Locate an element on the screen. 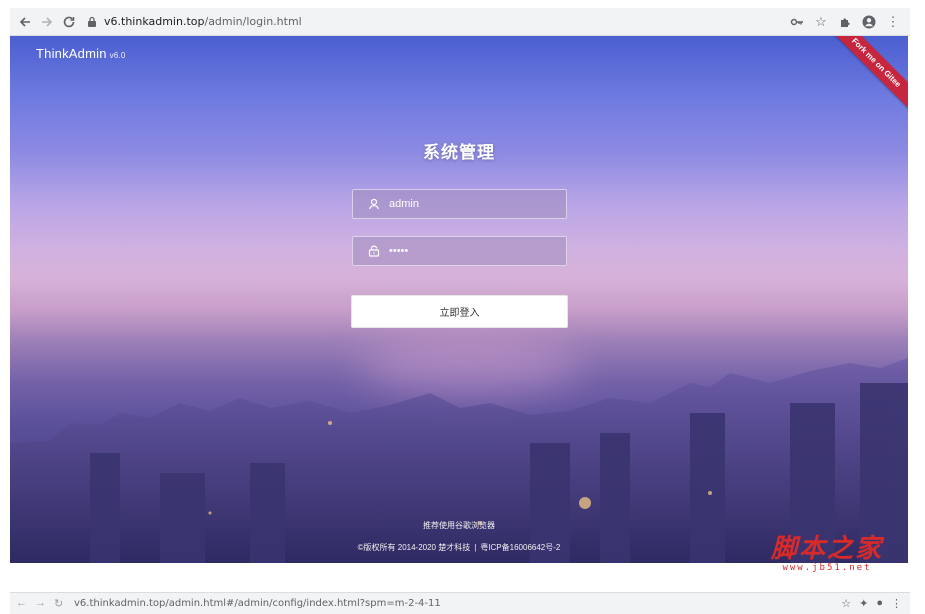 The height and width of the screenshot is (614, 925). address-bar: v6.thinkadmin.top/admin/login.html is located at coordinates (434, 22).